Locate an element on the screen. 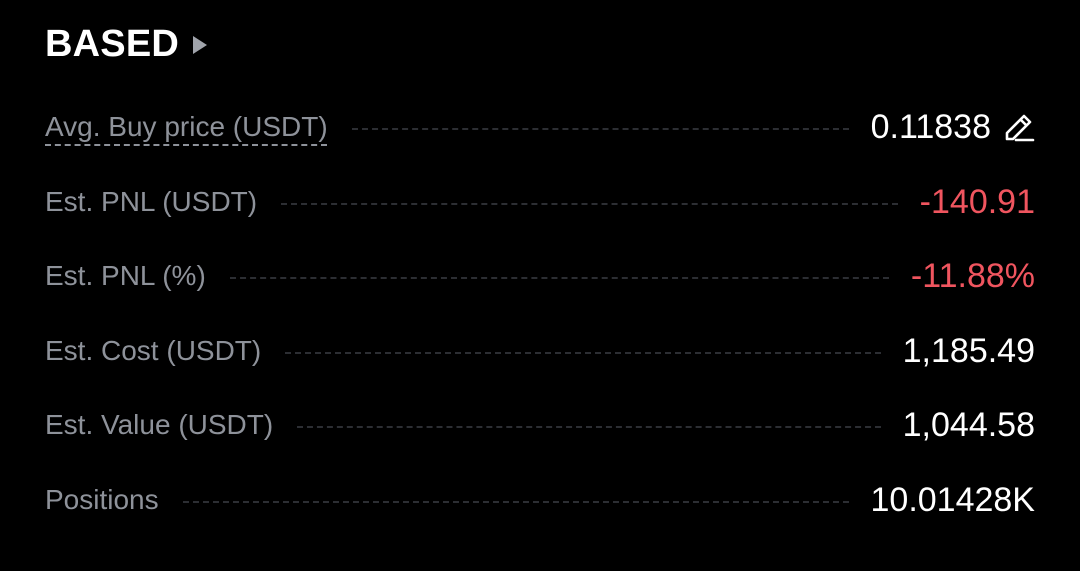 The height and width of the screenshot is (571, 1080). positions-value: 10.01428K is located at coordinates (953, 499).